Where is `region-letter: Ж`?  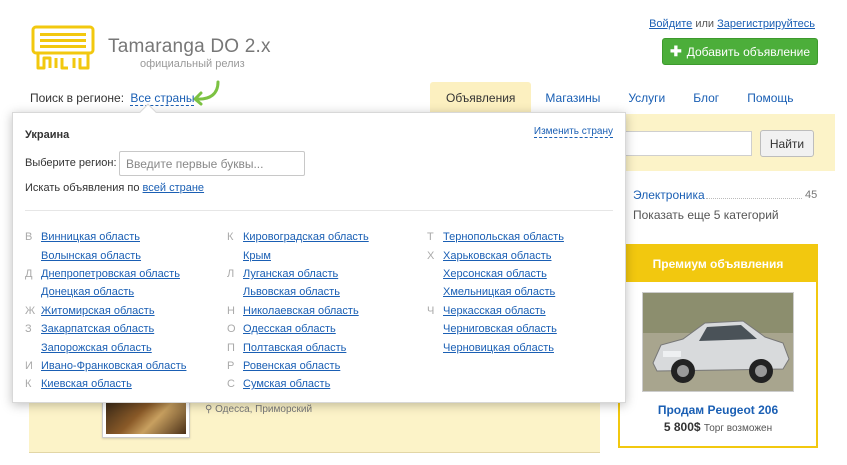 region-letter: Ж is located at coordinates (30, 310).